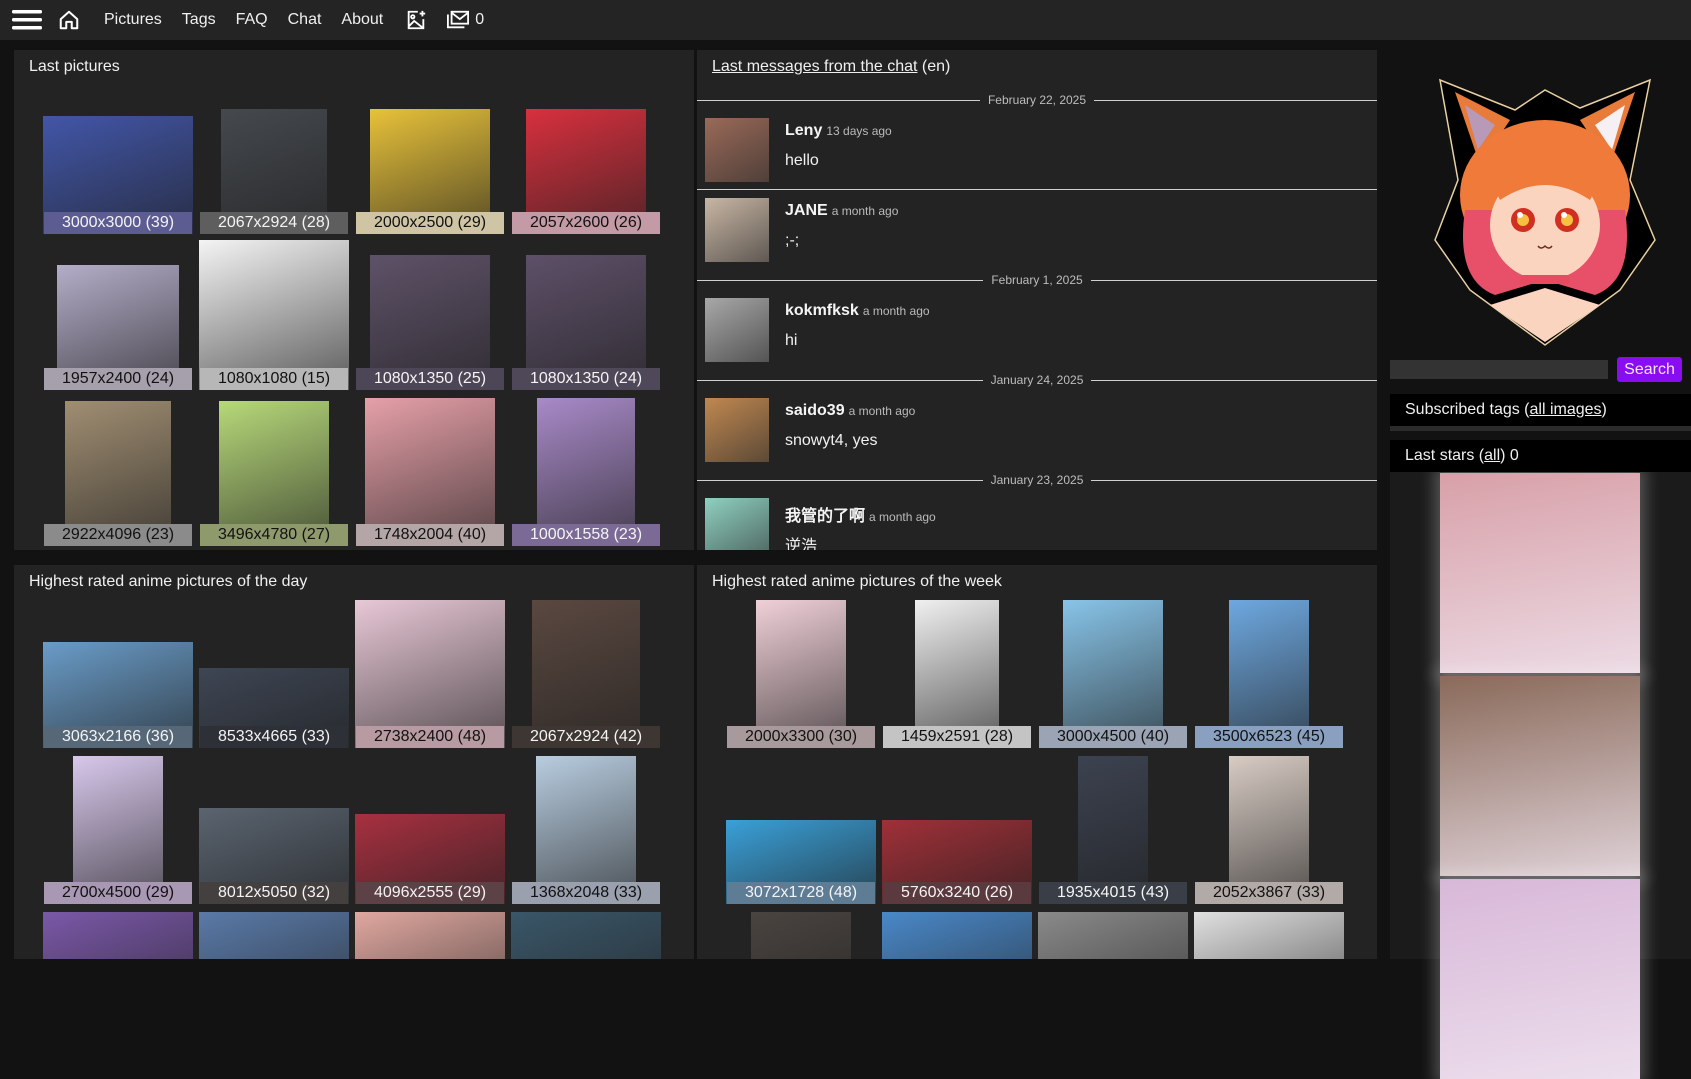 The height and width of the screenshot is (1079, 1691). I want to click on day-top-thumbnail: 1368x2048 (33), so click(586, 830).